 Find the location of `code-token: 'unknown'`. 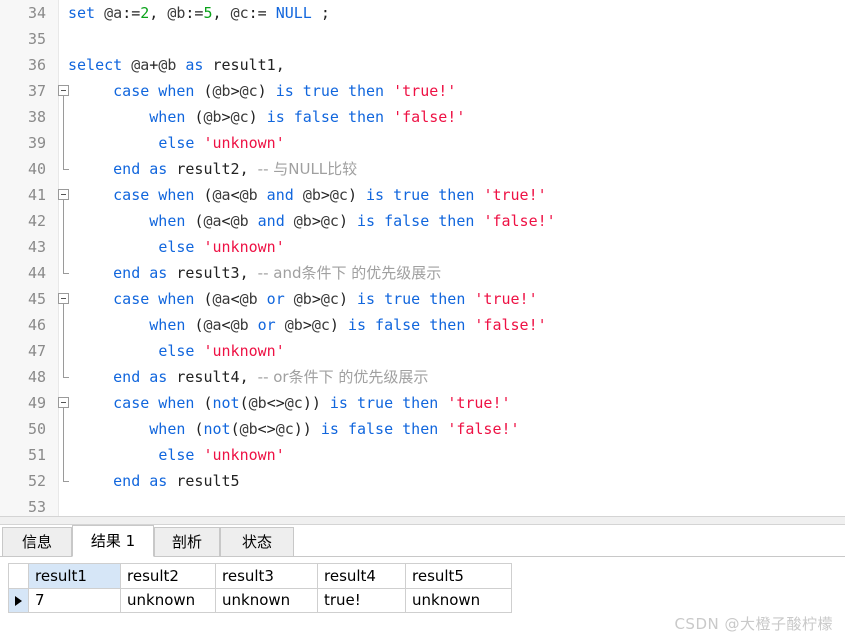

code-token: 'unknown' is located at coordinates (244, 247).